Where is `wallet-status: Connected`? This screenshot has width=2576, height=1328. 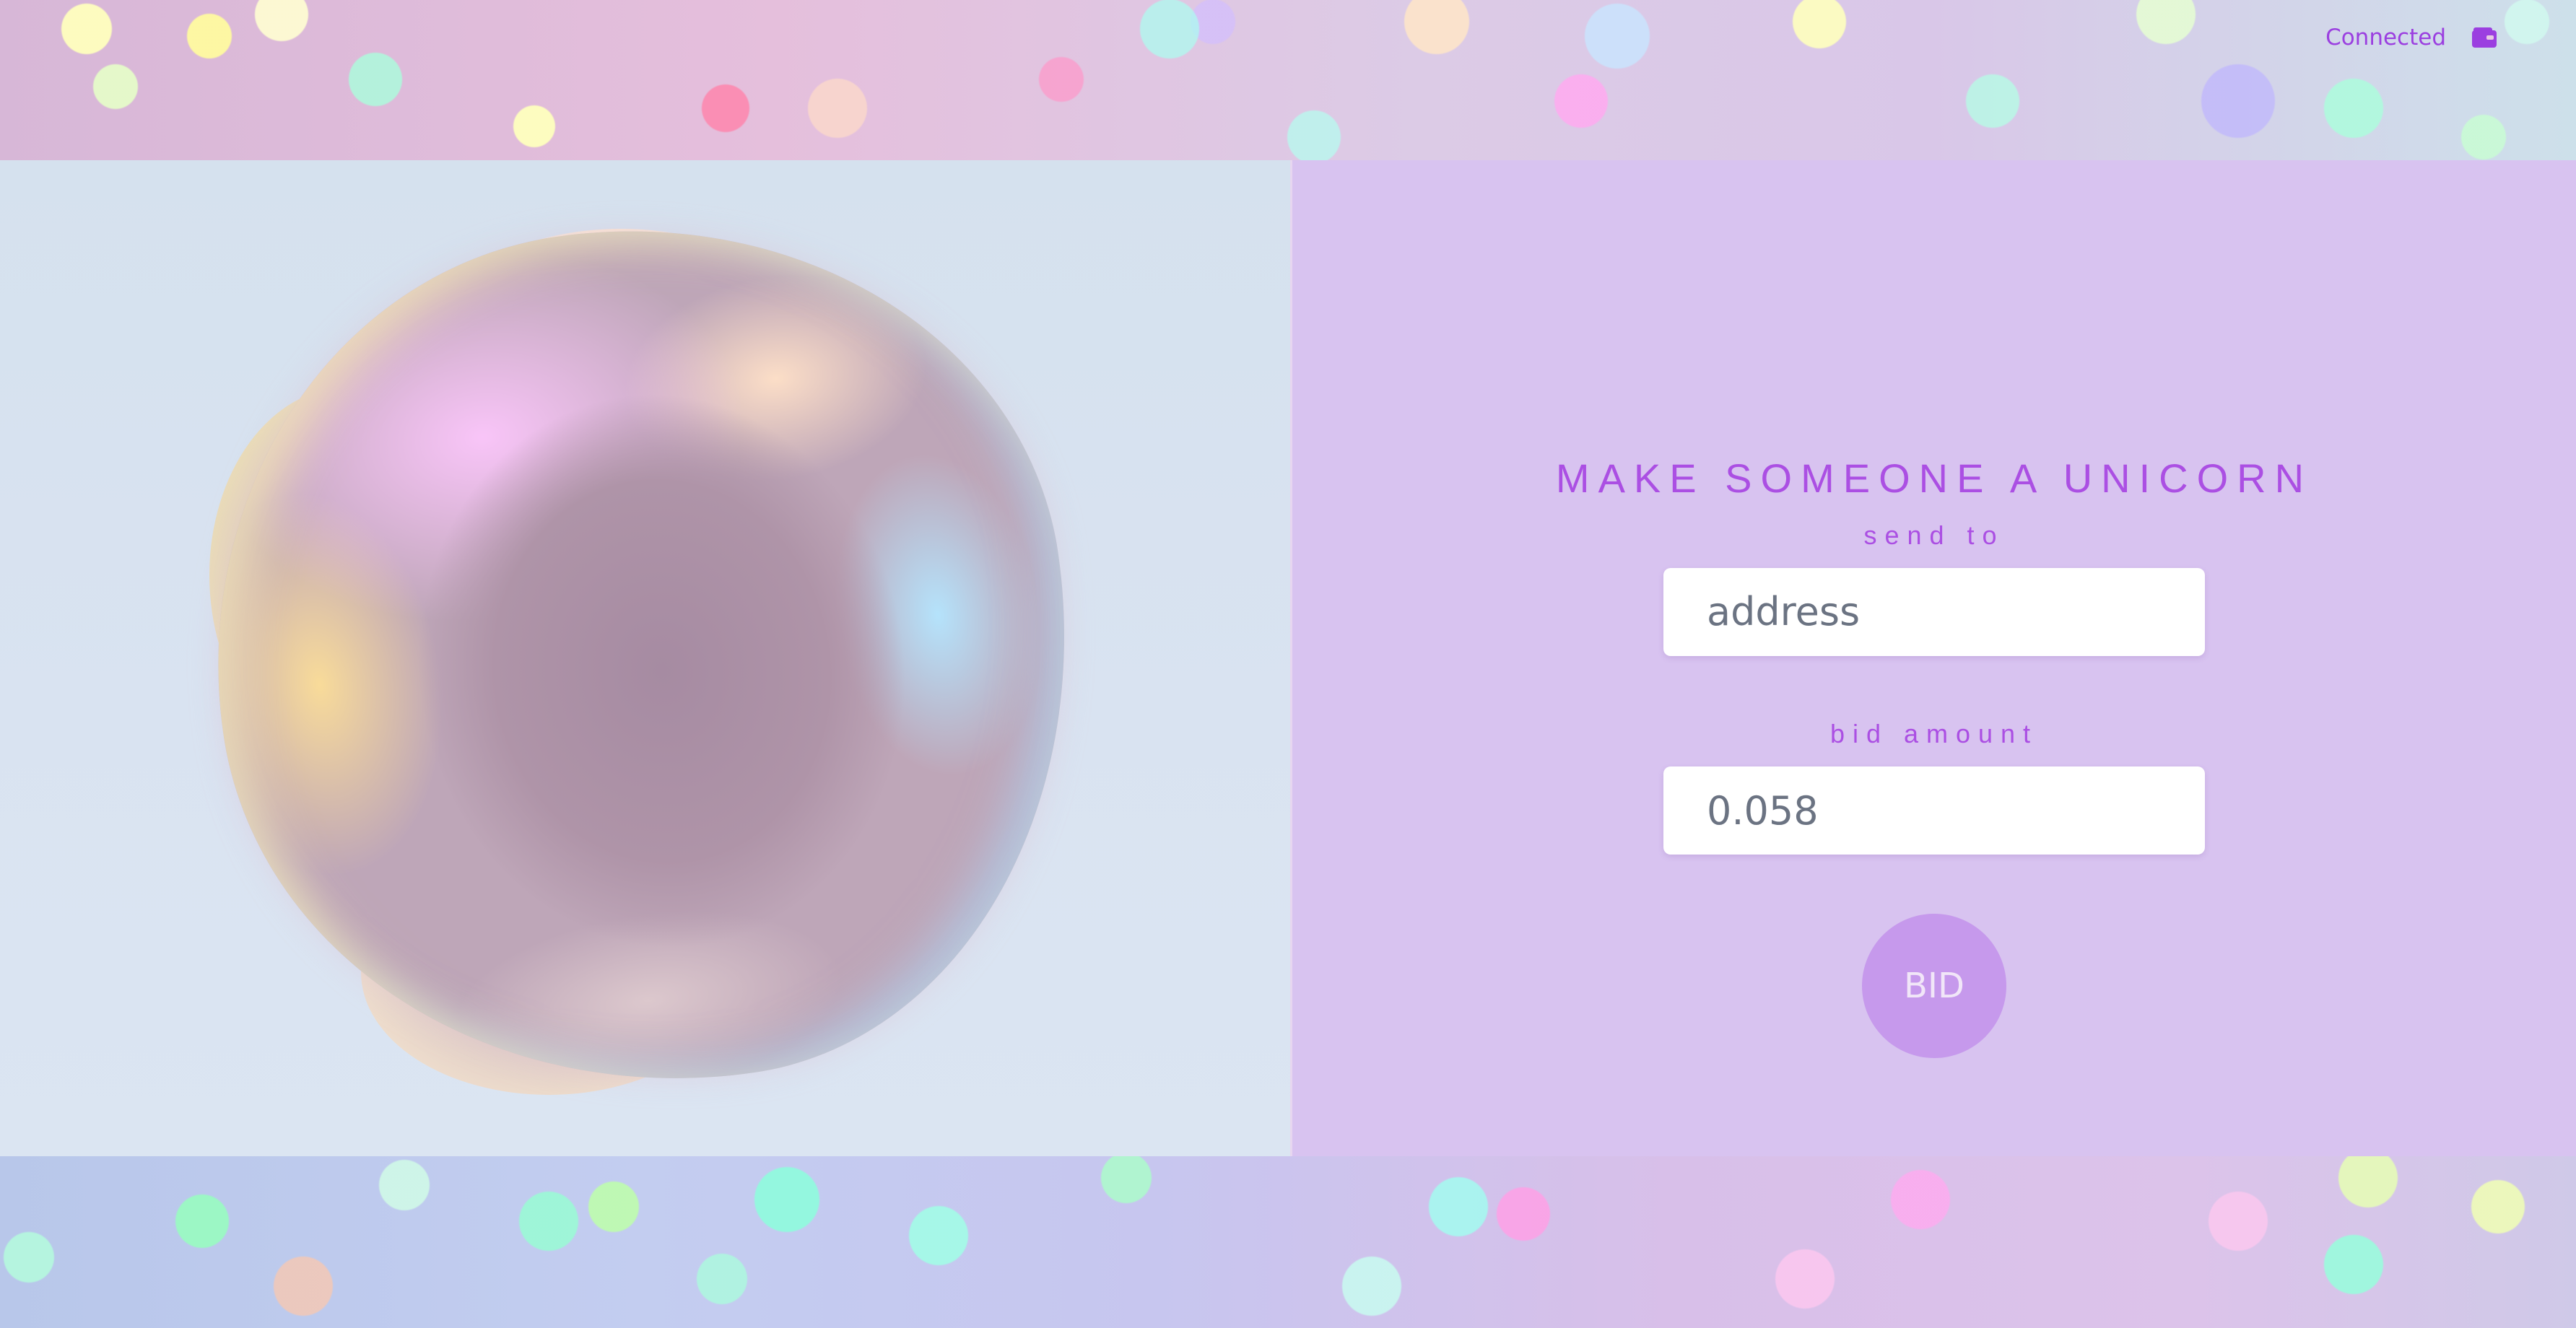 wallet-status: Connected is located at coordinates (2411, 38).